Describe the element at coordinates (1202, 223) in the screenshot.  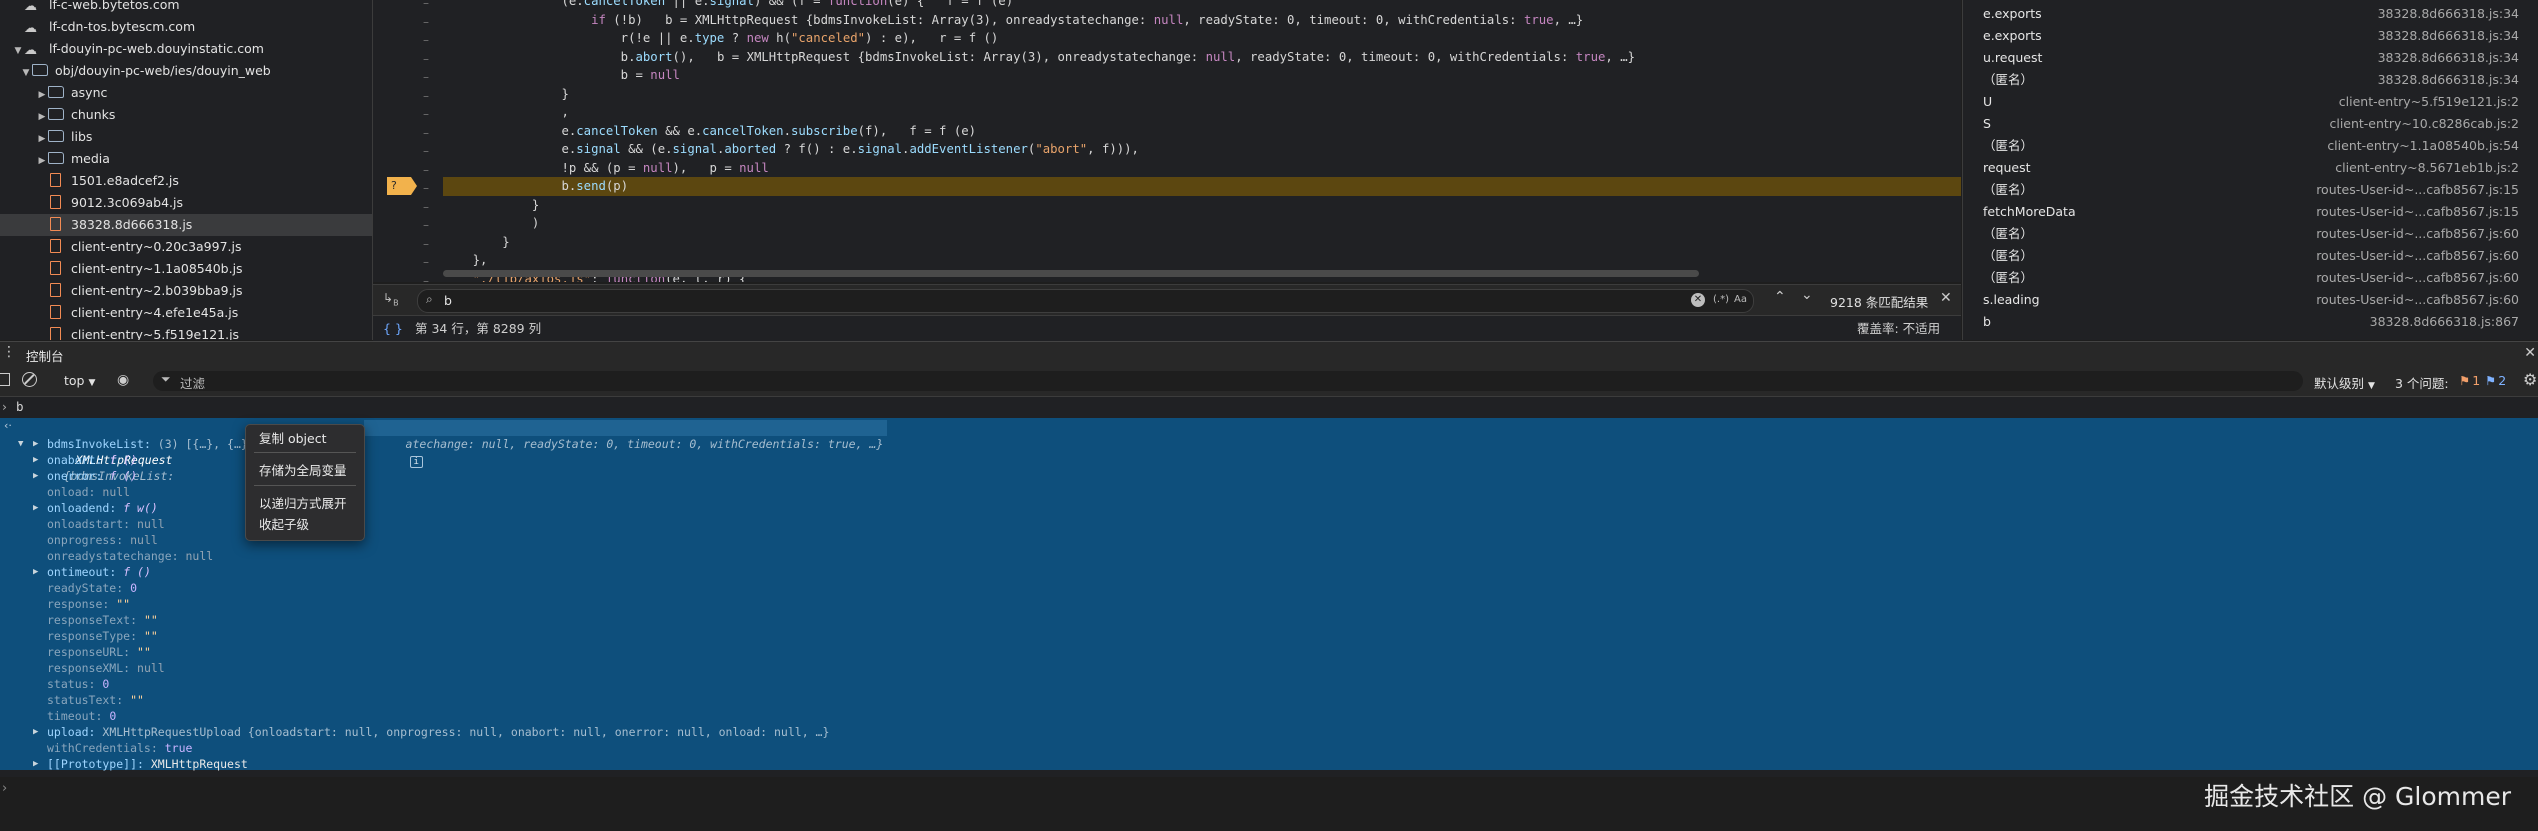
I see `code-line: )` at that location.